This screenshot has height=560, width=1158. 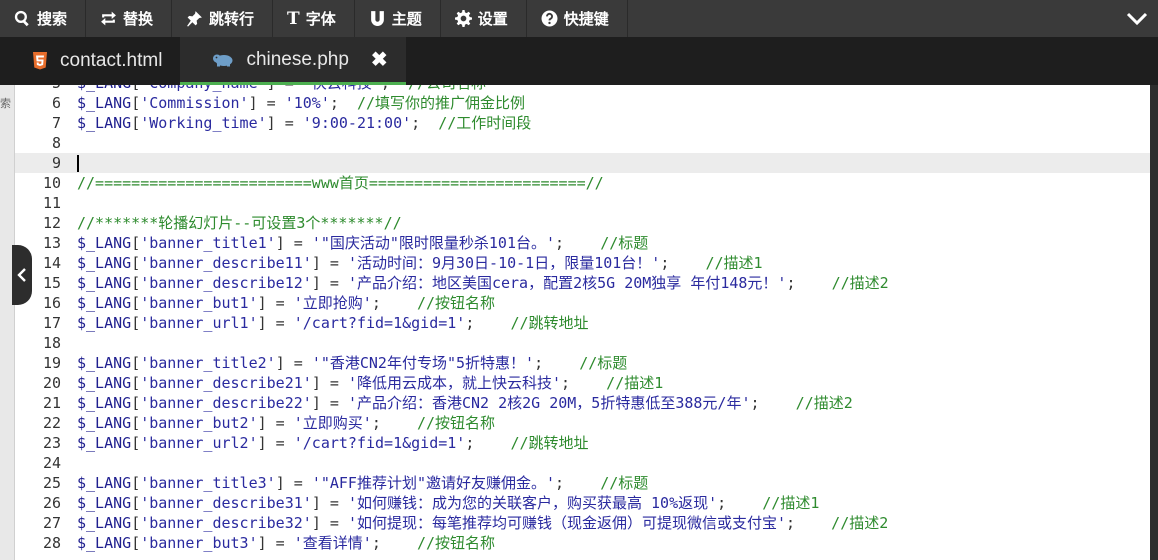 What do you see at coordinates (199, 323) in the screenshot?
I see `code-token: 'banner_url1'` at bounding box center [199, 323].